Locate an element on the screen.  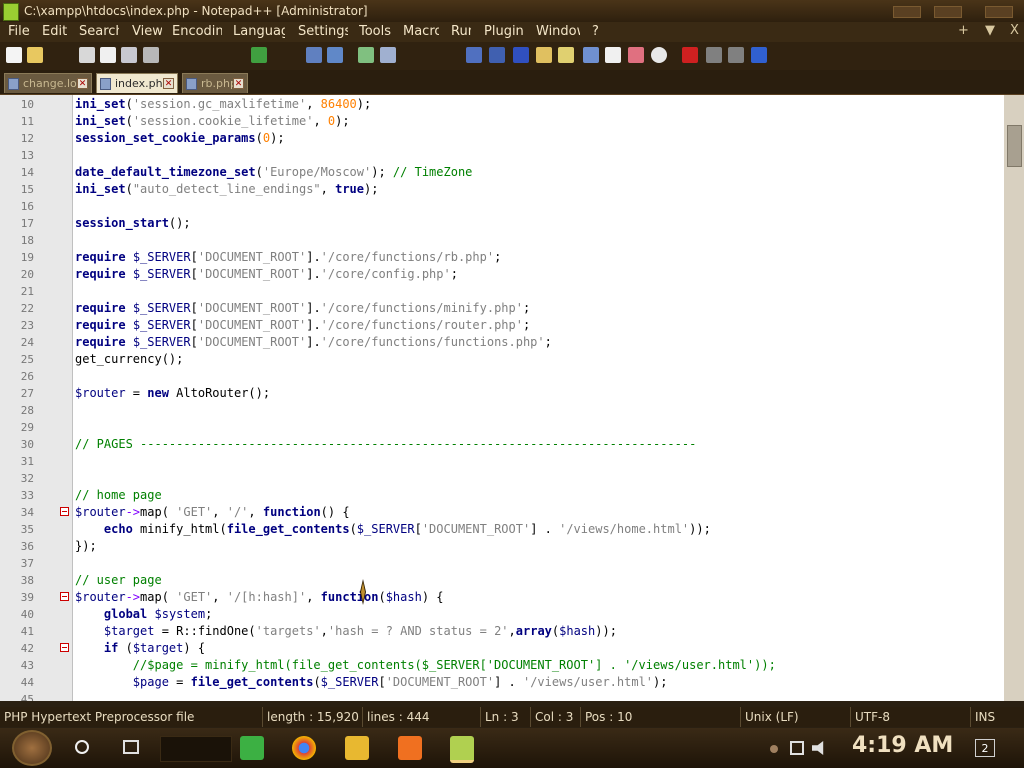
zoom-in-icon is located at coordinates (366, 55).